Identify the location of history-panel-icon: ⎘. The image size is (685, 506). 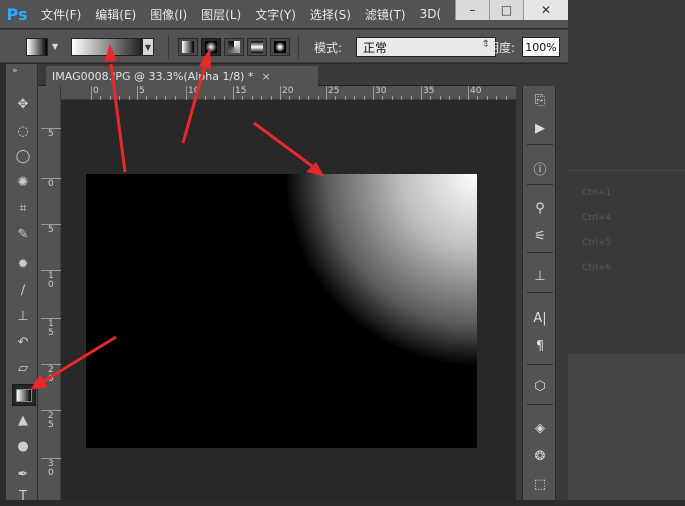
(540, 100).